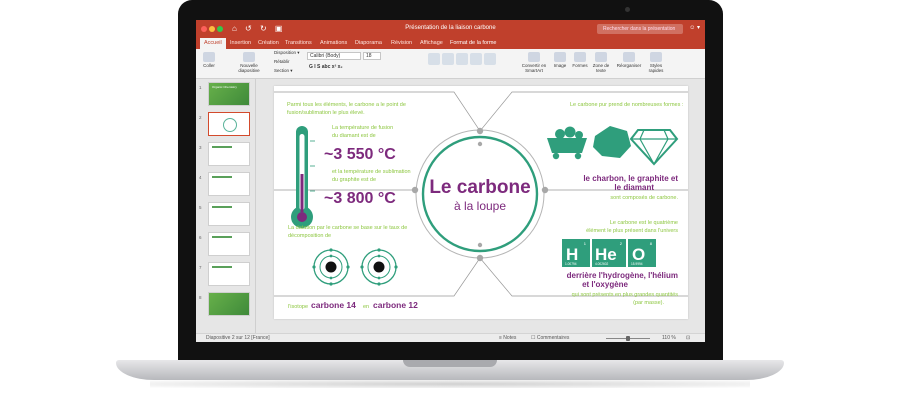 The width and height of the screenshot is (900, 400). What do you see at coordinates (462, 59) in the screenshot?
I see `align-right-icon` at bounding box center [462, 59].